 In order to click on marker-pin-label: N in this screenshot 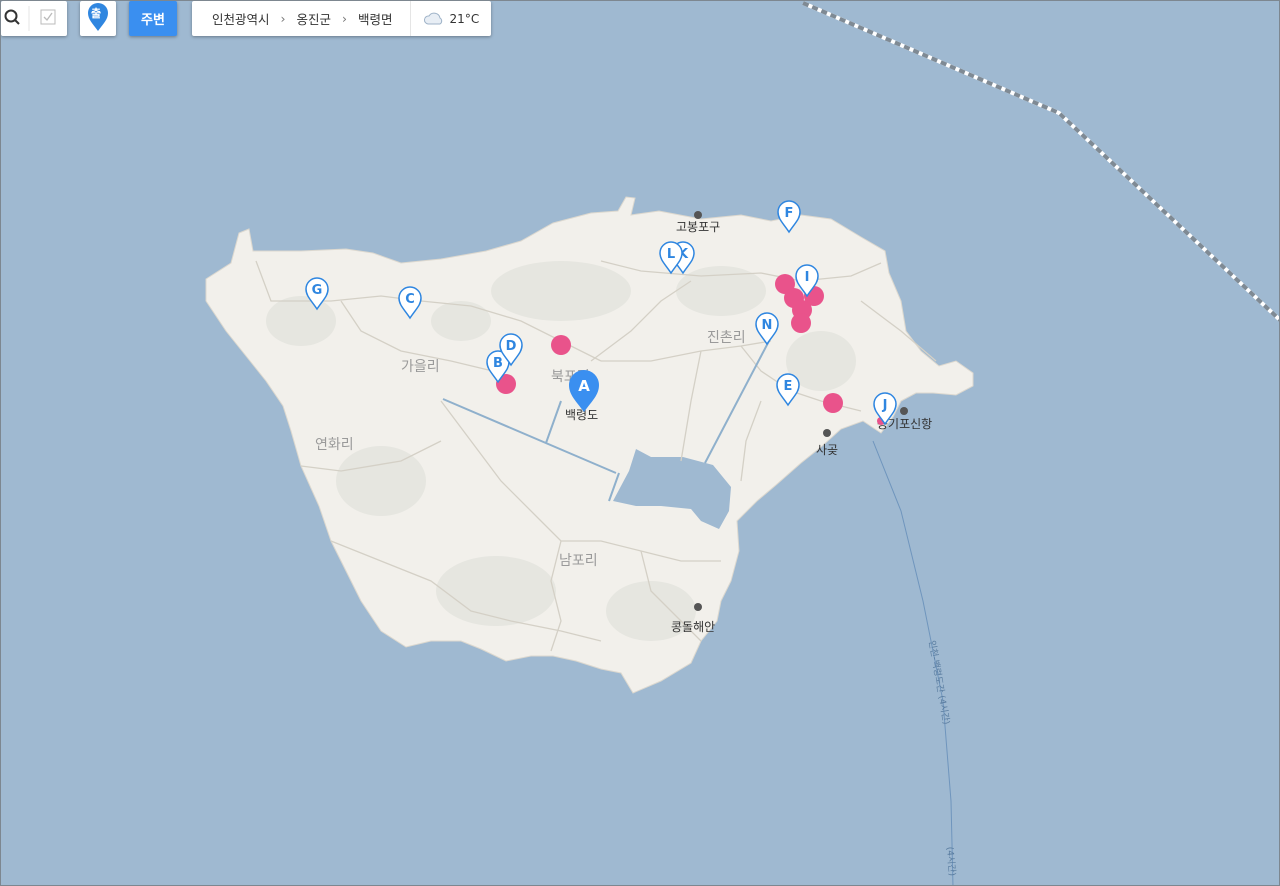, I will do `click(767, 325)`.